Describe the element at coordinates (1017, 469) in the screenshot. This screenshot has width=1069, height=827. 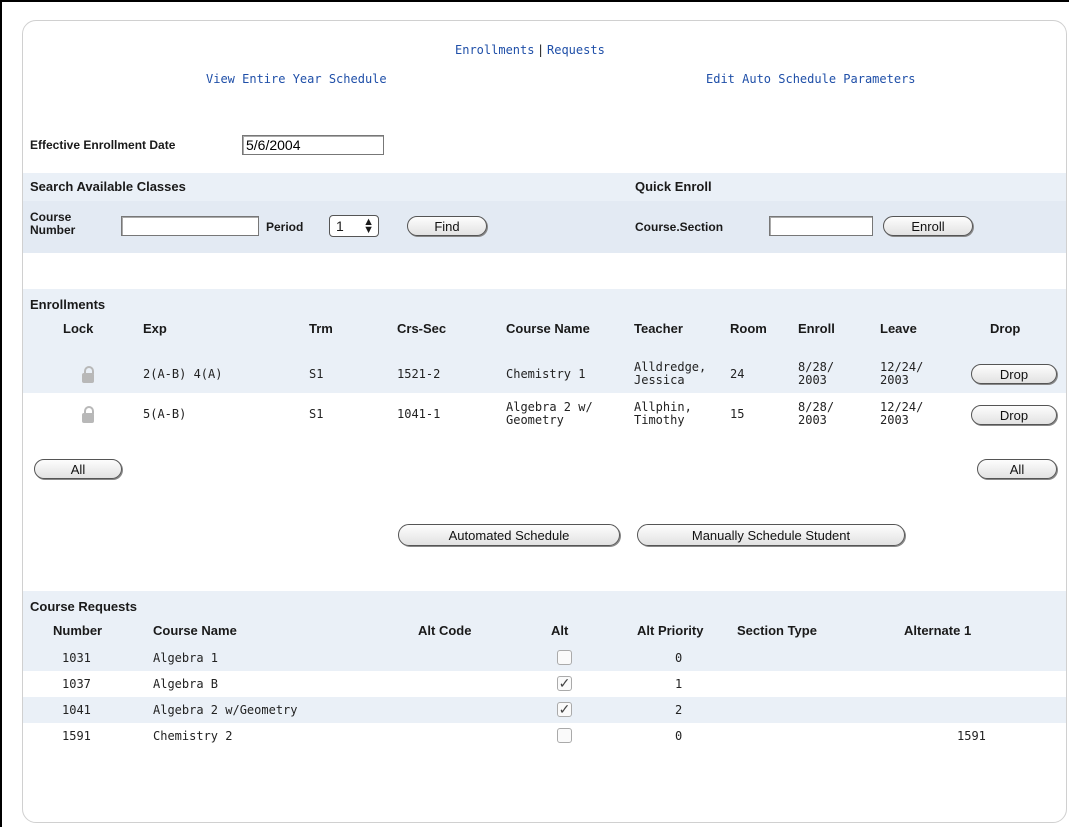
I see `drop-all-button: All` at that location.